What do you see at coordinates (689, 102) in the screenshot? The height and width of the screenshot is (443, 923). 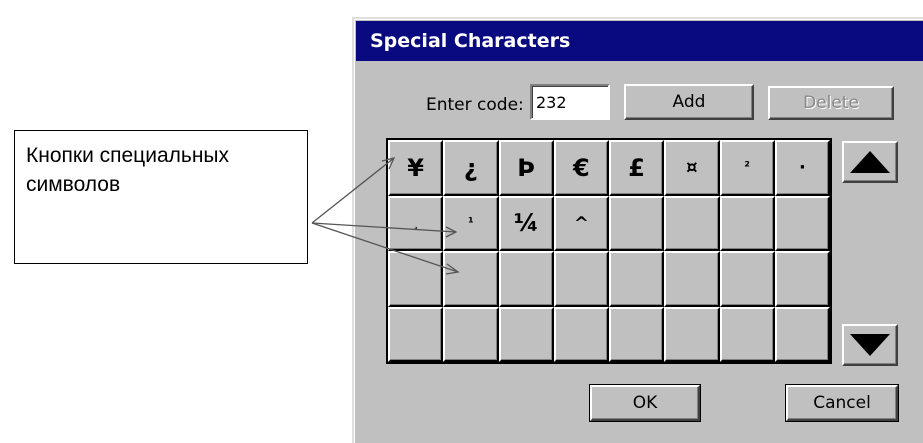 I see `add-button: Add` at bounding box center [689, 102].